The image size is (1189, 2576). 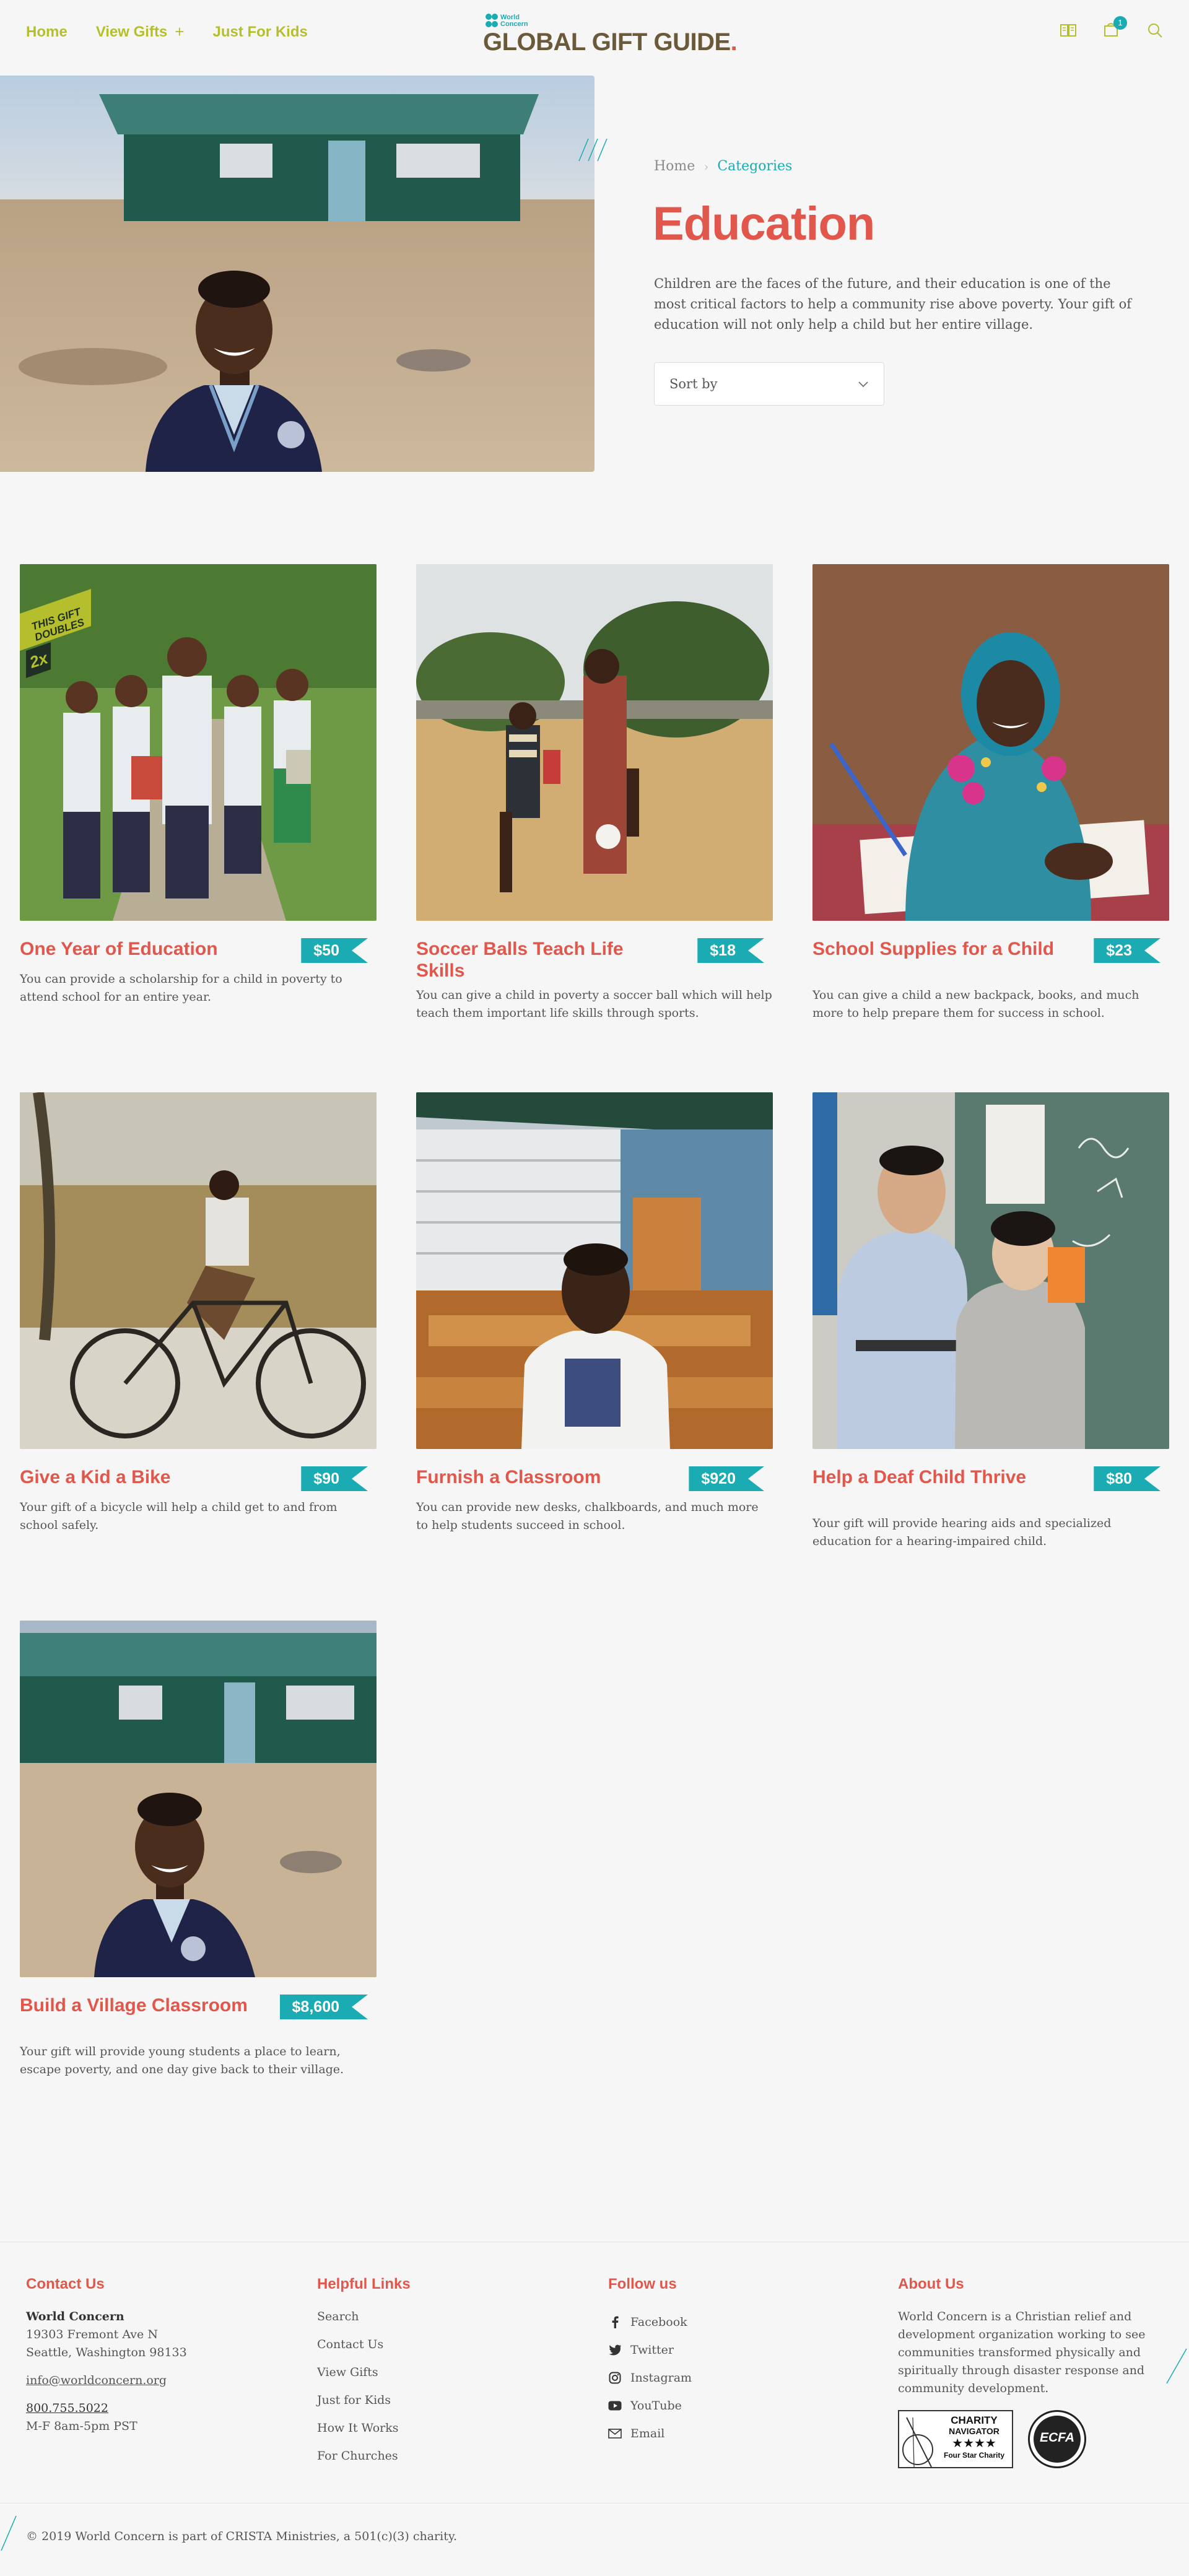 What do you see at coordinates (936, 1477) in the screenshot?
I see `gift-title: Help a Deaf Child Thrive` at bounding box center [936, 1477].